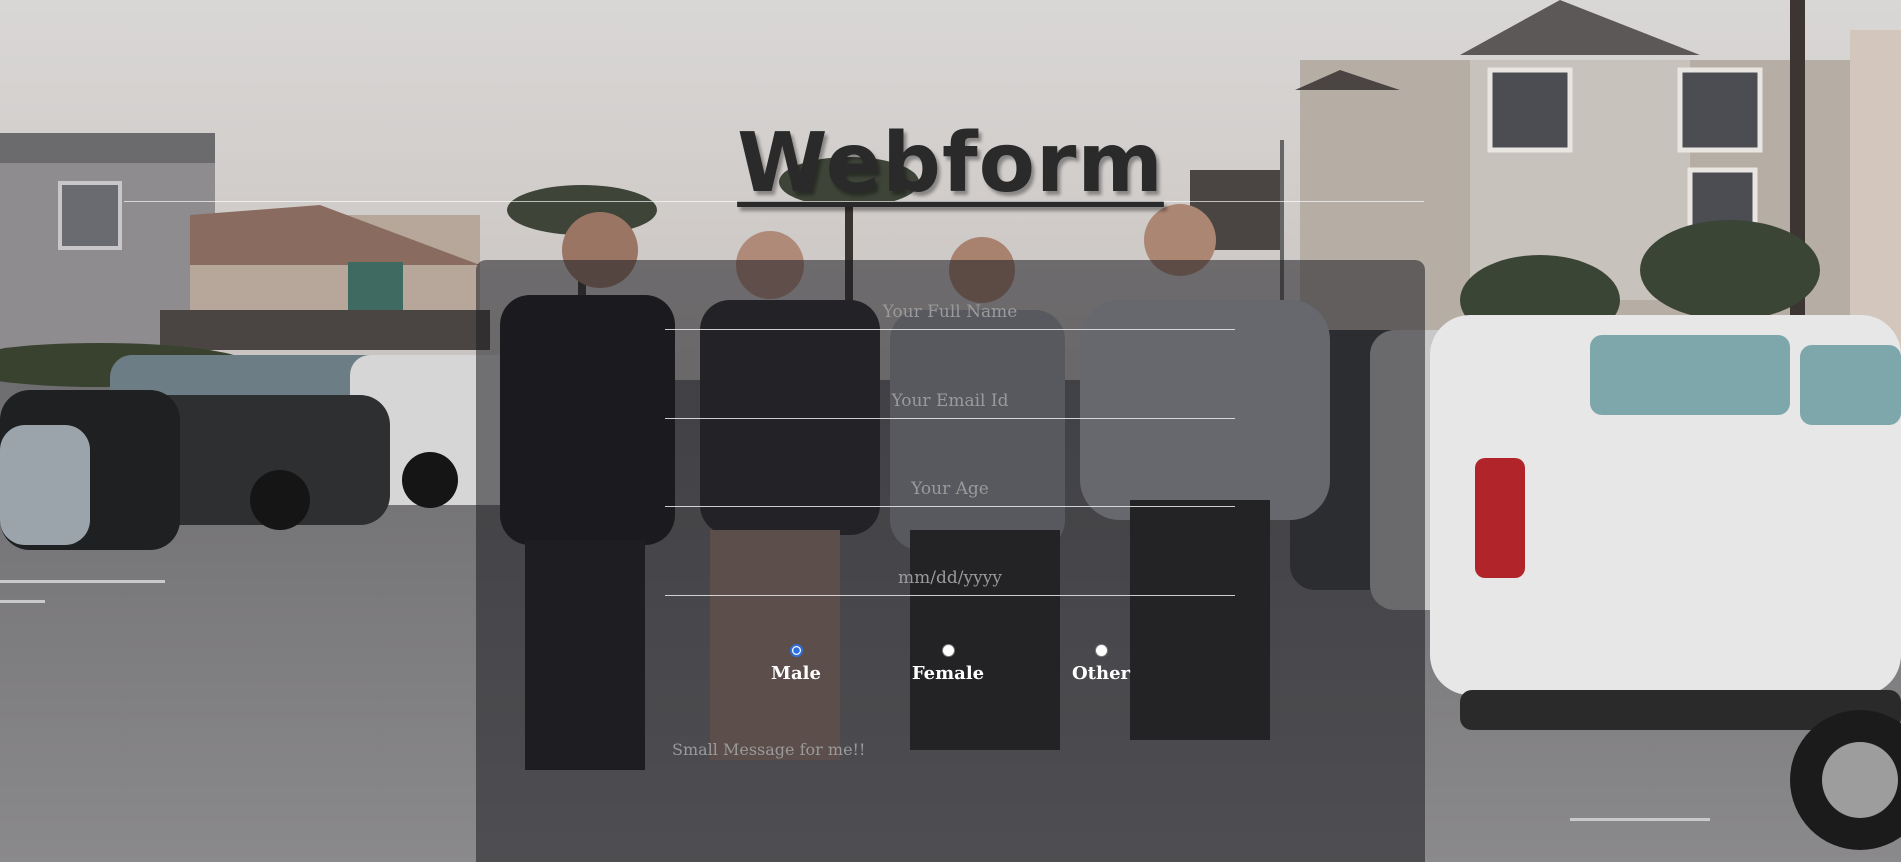  What do you see at coordinates (1101, 650) in the screenshot?
I see `radio-button-other` at bounding box center [1101, 650].